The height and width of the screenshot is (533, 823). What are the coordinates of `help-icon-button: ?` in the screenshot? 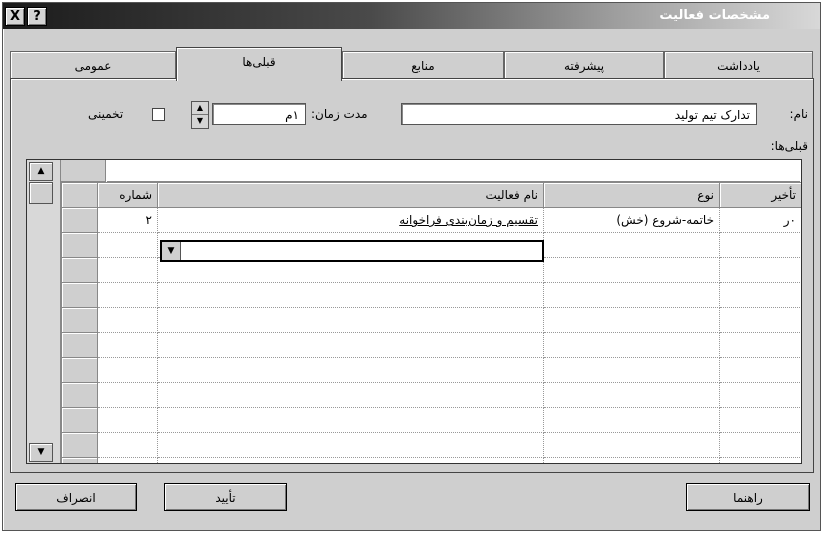 It's located at (37, 16).